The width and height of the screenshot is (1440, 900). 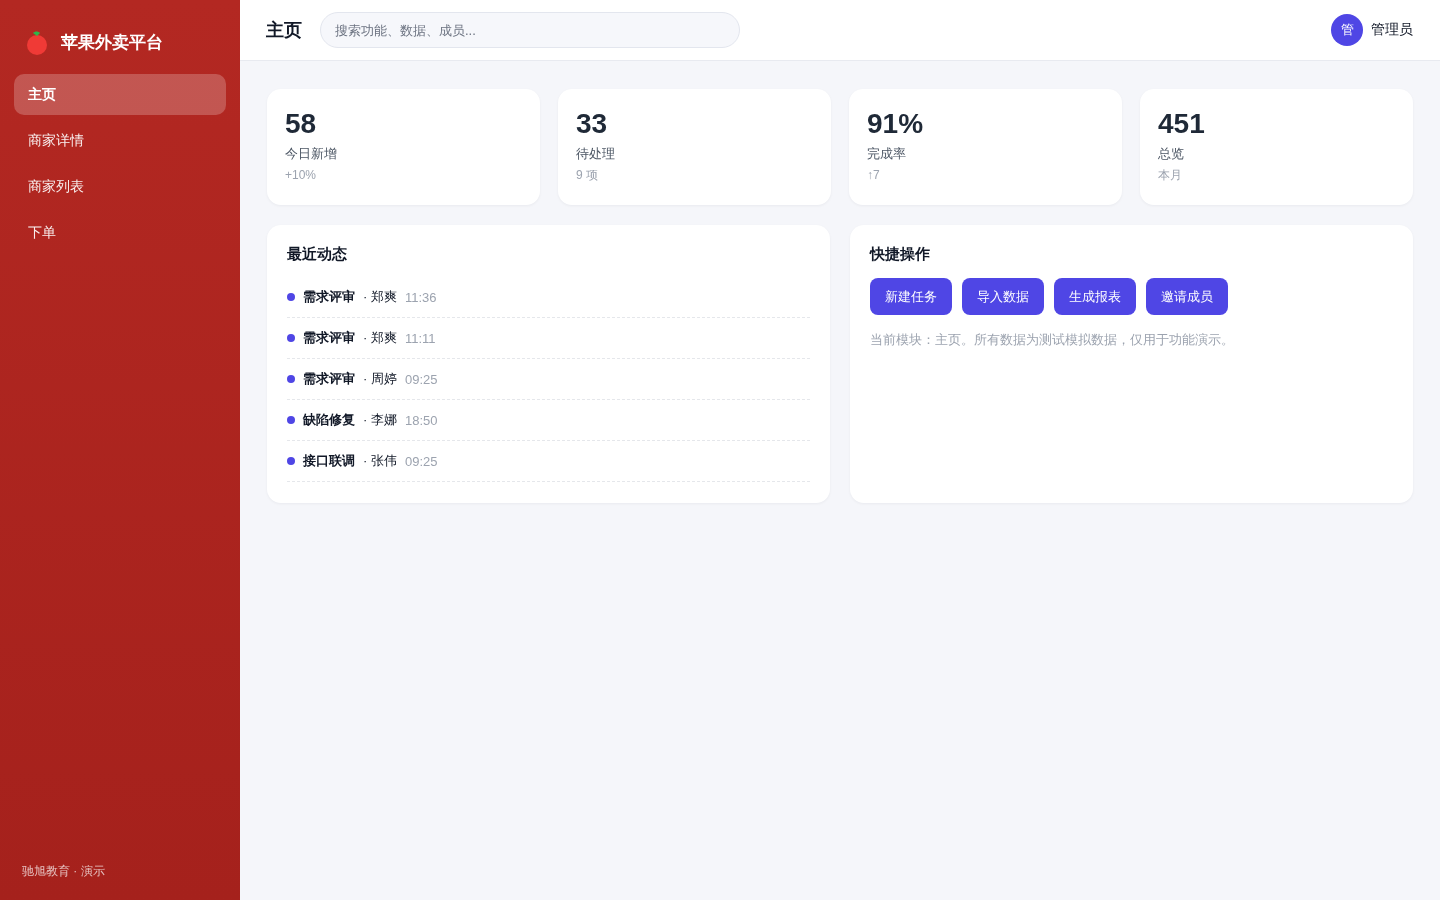 I want to click on panel-title: 快捷操作, so click(x=900, y=254).